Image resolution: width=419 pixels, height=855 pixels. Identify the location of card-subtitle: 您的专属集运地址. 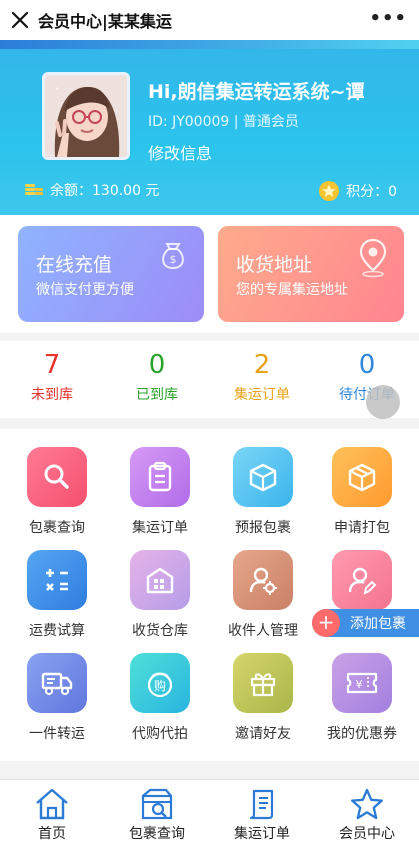
(292, 290).